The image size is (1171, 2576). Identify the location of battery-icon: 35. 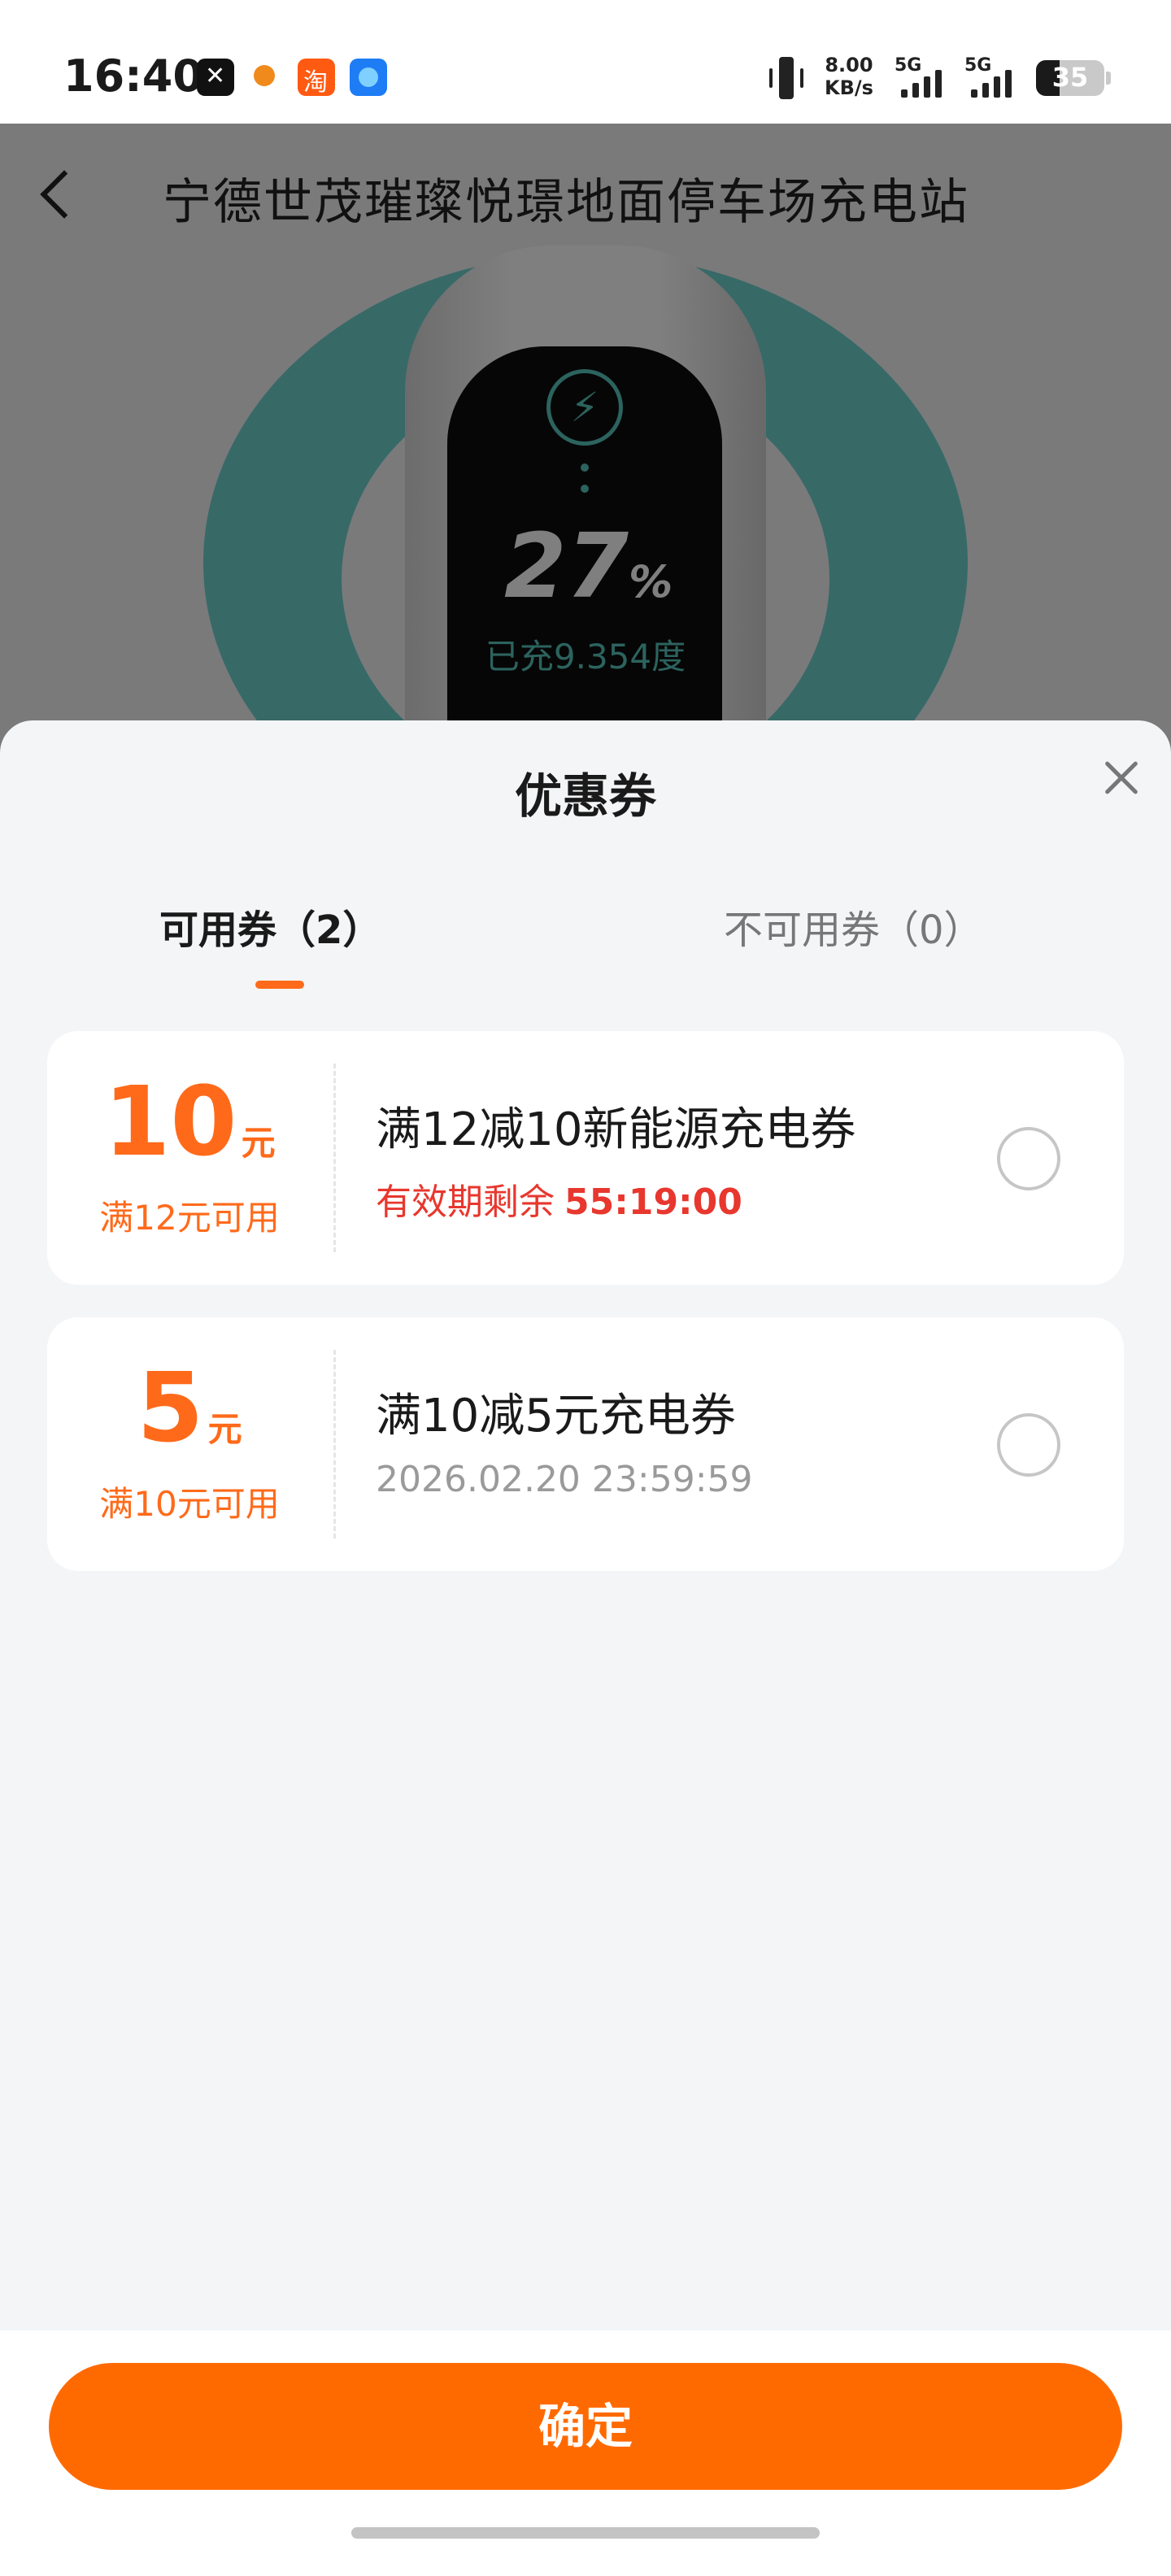
(1070, 78).